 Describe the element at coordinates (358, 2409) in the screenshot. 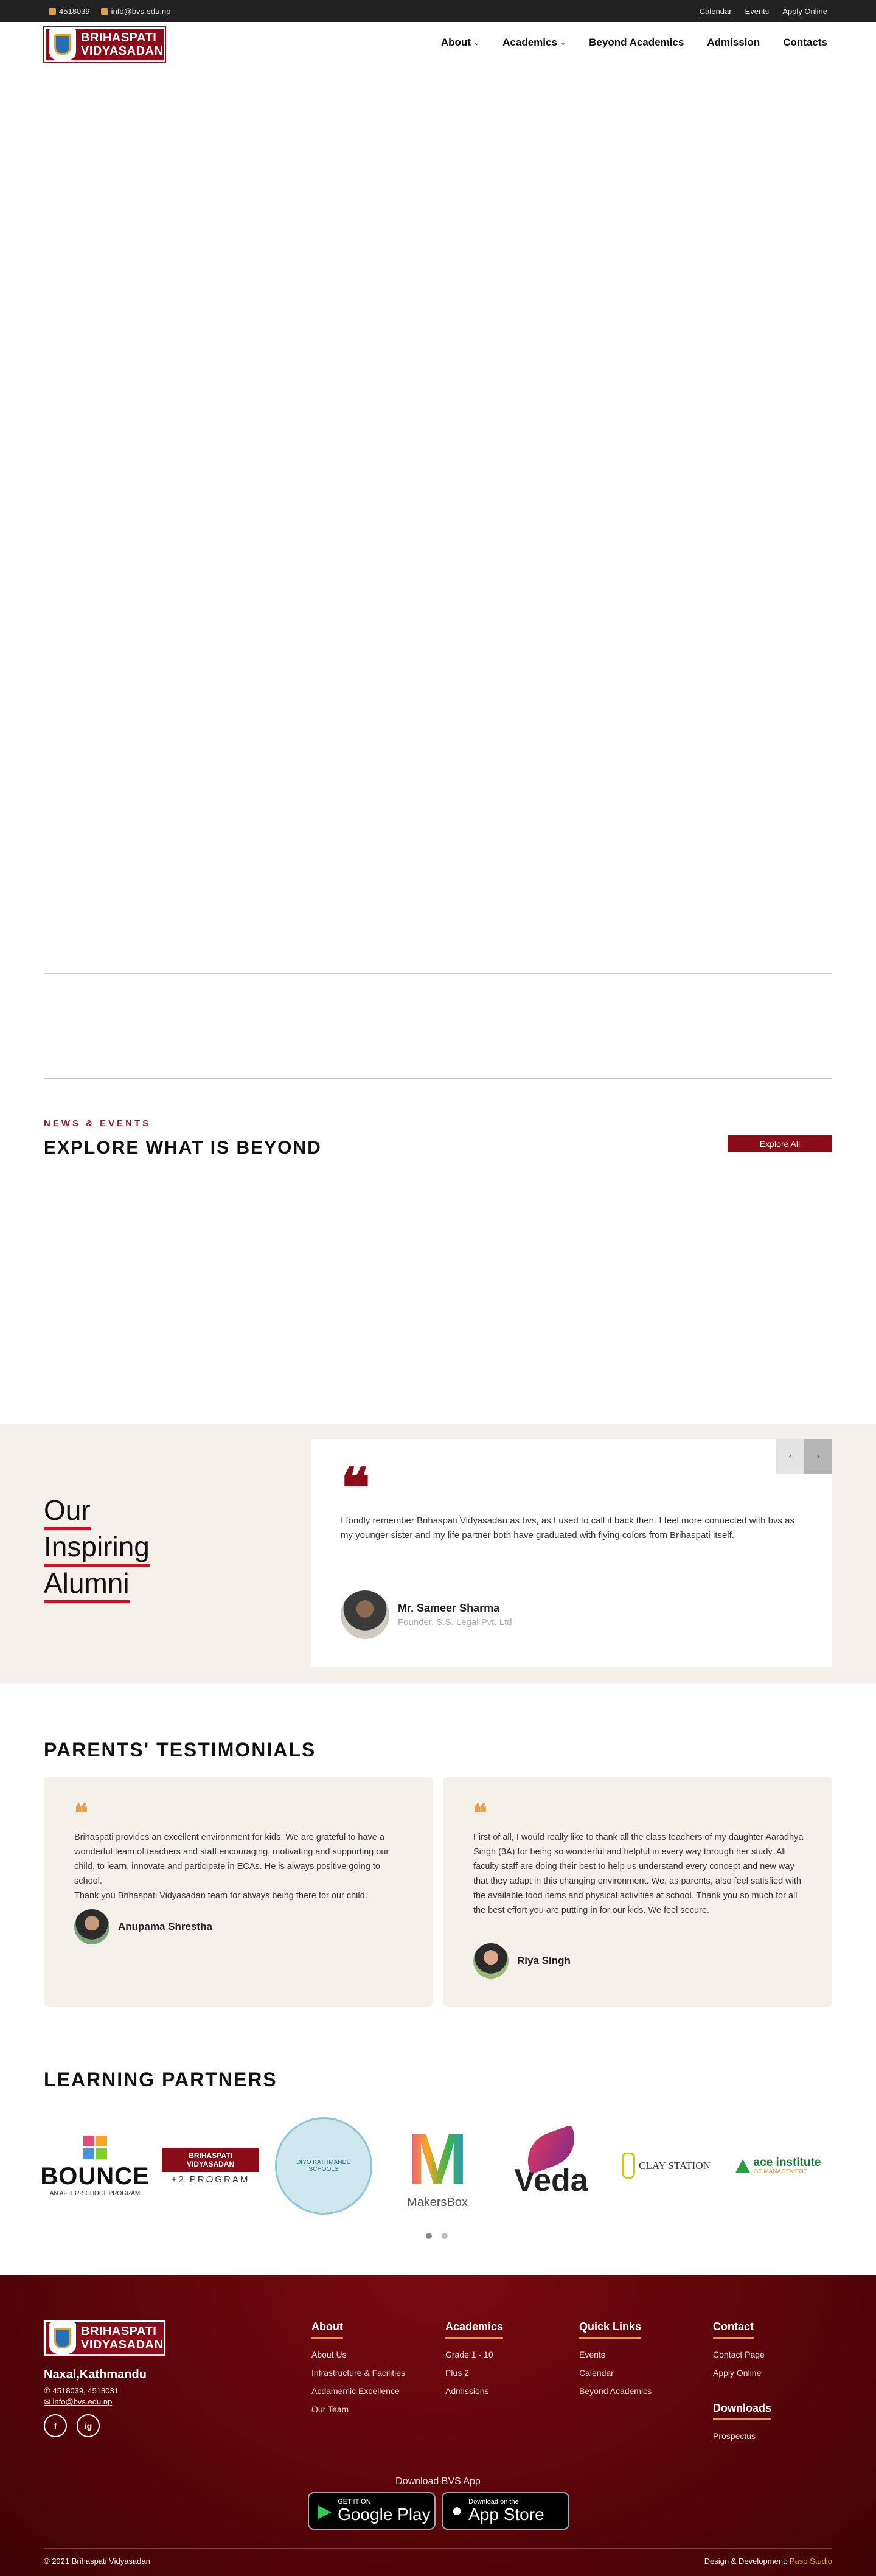

I see `footer-link: Our Team` at that location.